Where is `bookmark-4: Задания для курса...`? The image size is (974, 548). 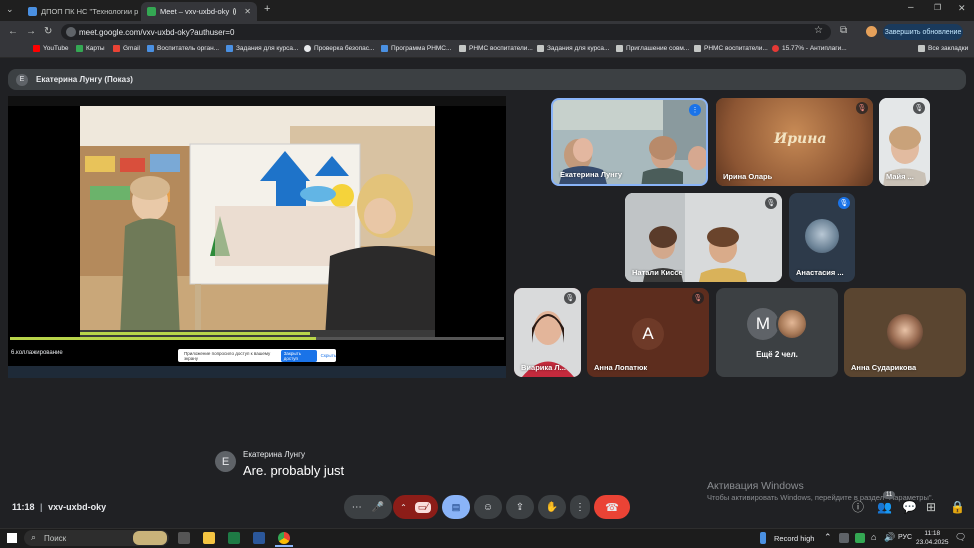 bookmark-4: Задания для курса... is located at coordinates (262, 48).